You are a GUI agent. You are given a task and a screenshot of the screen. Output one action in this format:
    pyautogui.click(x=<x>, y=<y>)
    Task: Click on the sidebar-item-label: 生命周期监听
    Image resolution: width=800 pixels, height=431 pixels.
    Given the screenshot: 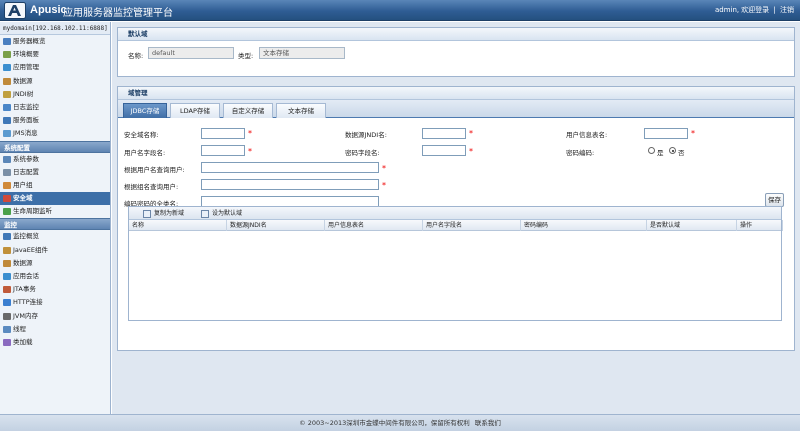 What is the action you would take?
    pyautogui.click(x=32, y=211)
    